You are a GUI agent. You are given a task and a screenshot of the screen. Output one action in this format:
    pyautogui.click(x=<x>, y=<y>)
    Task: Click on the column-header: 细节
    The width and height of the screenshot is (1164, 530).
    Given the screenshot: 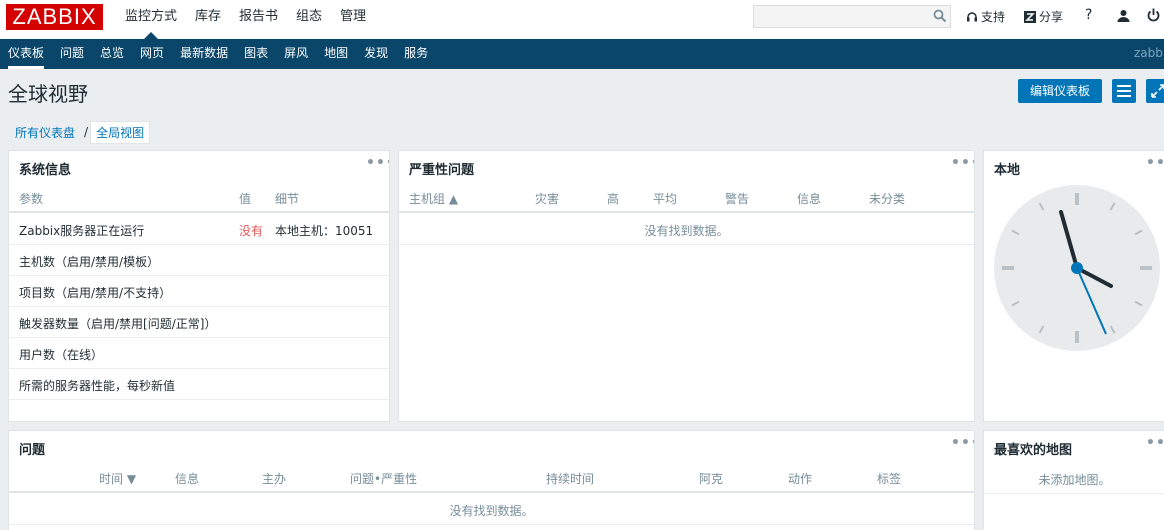 What is the action you would take?
    pyautogui.click(x=287, y=199)
    